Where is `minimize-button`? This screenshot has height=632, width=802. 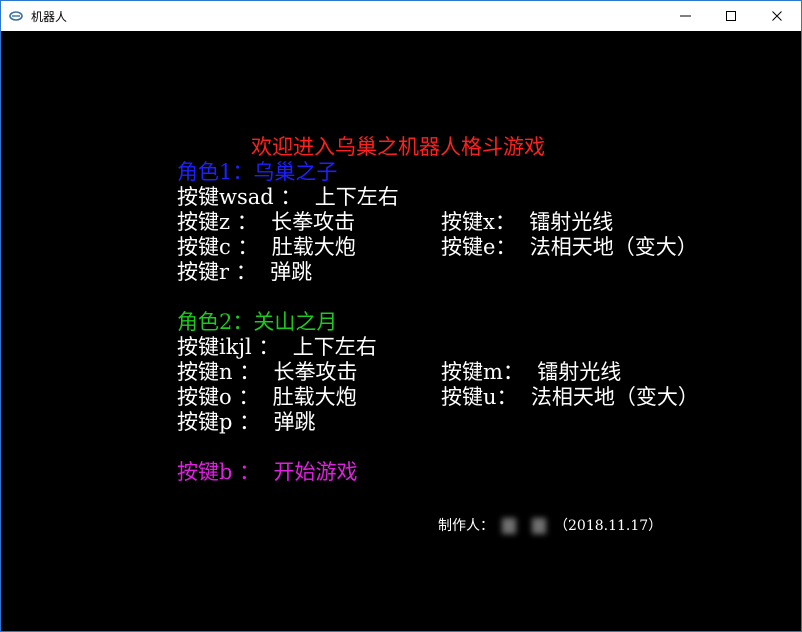
minimize-button is located at coordinates (686, 16).